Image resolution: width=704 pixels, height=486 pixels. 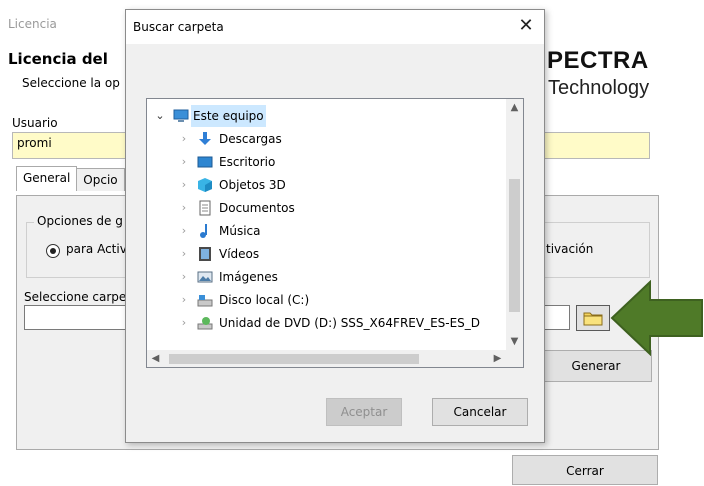 What do you see at coordinates (75, 297) in the screenshot?
I see `folder-label: Seleccione carpe` at bounding box center [75, 297].